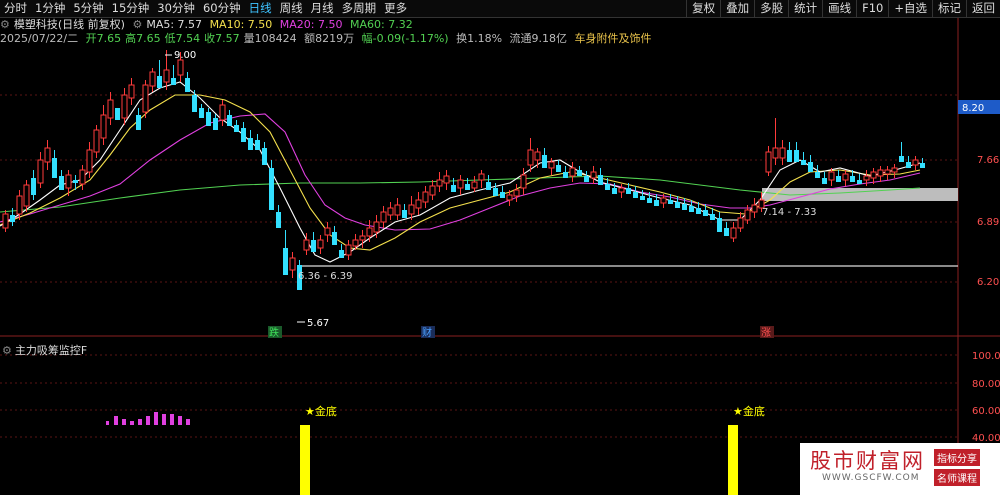 This screenshot has height=495, width=1000. Describe the element at coordinates (986, 356) in the screenshot. I see `indicator-tick: 100.00` at that location.